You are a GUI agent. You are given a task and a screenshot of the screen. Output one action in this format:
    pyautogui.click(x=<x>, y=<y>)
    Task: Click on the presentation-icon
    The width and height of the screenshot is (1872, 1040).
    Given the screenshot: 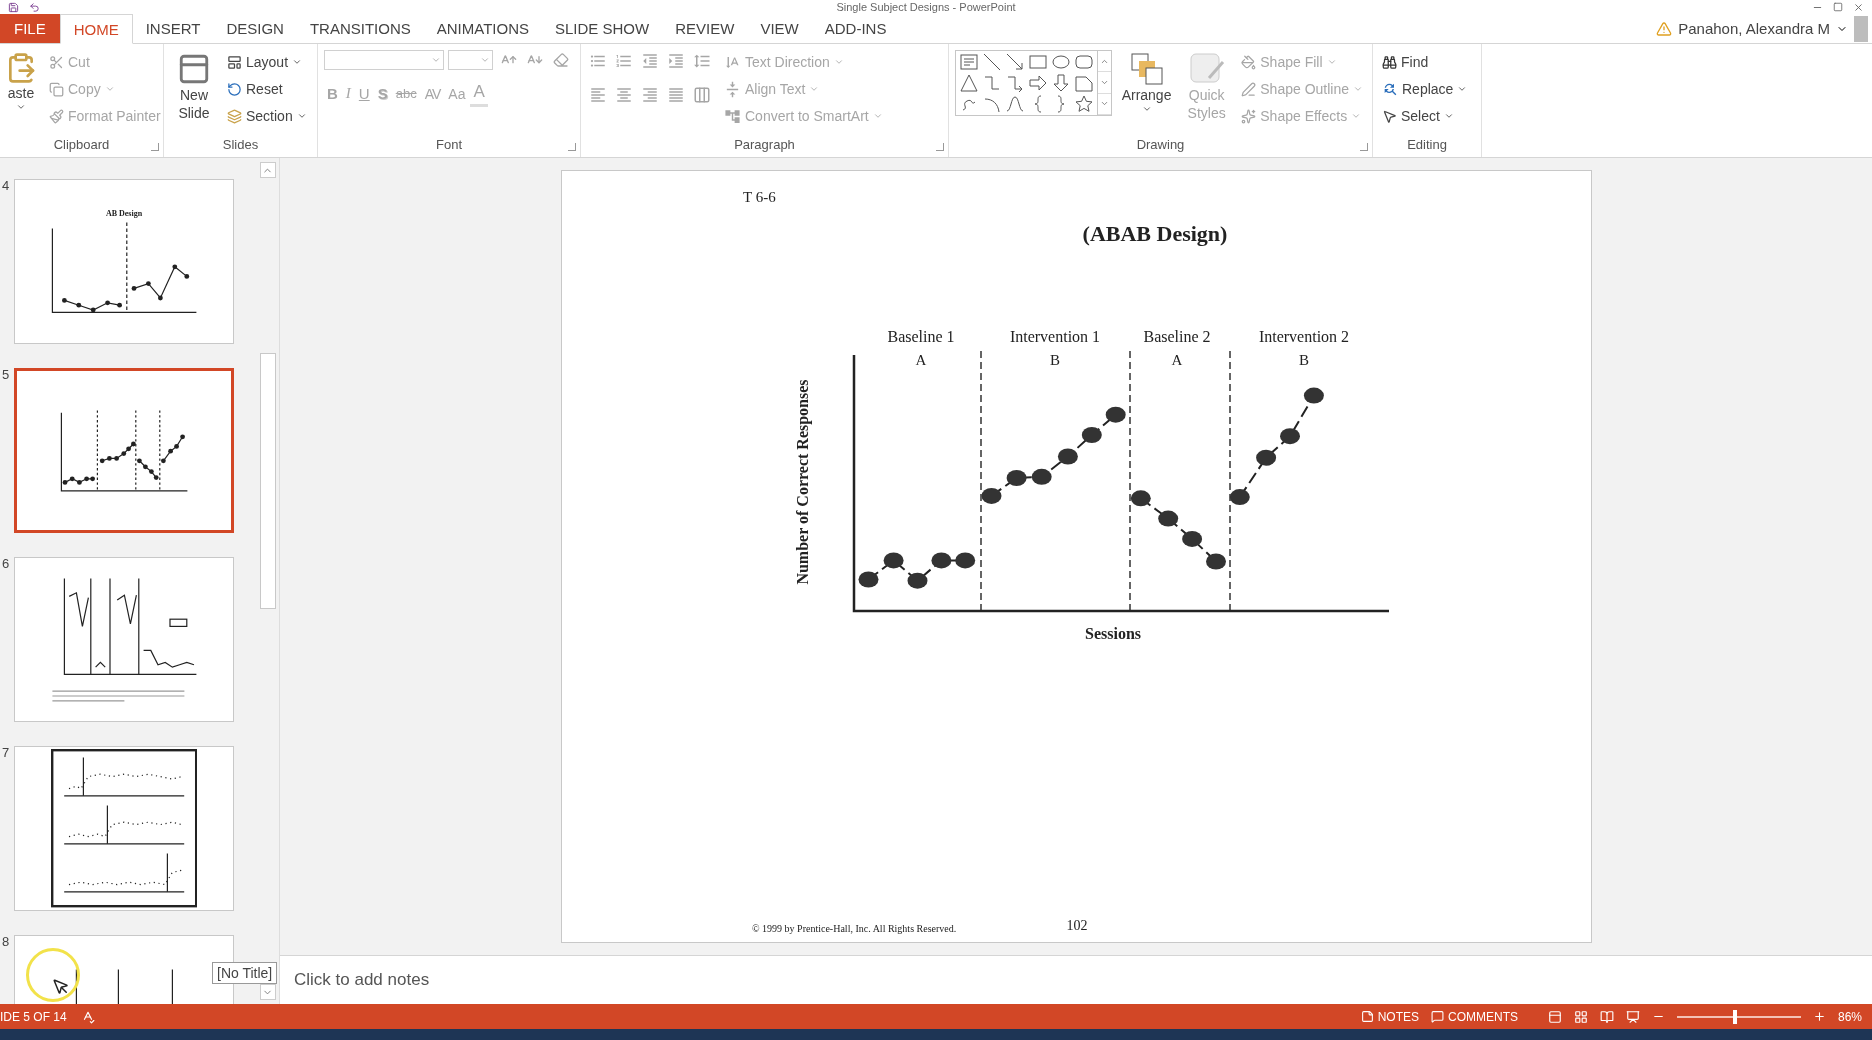 What is the action you would take?
    pyautogui.click(x=1632, y=1016)
    